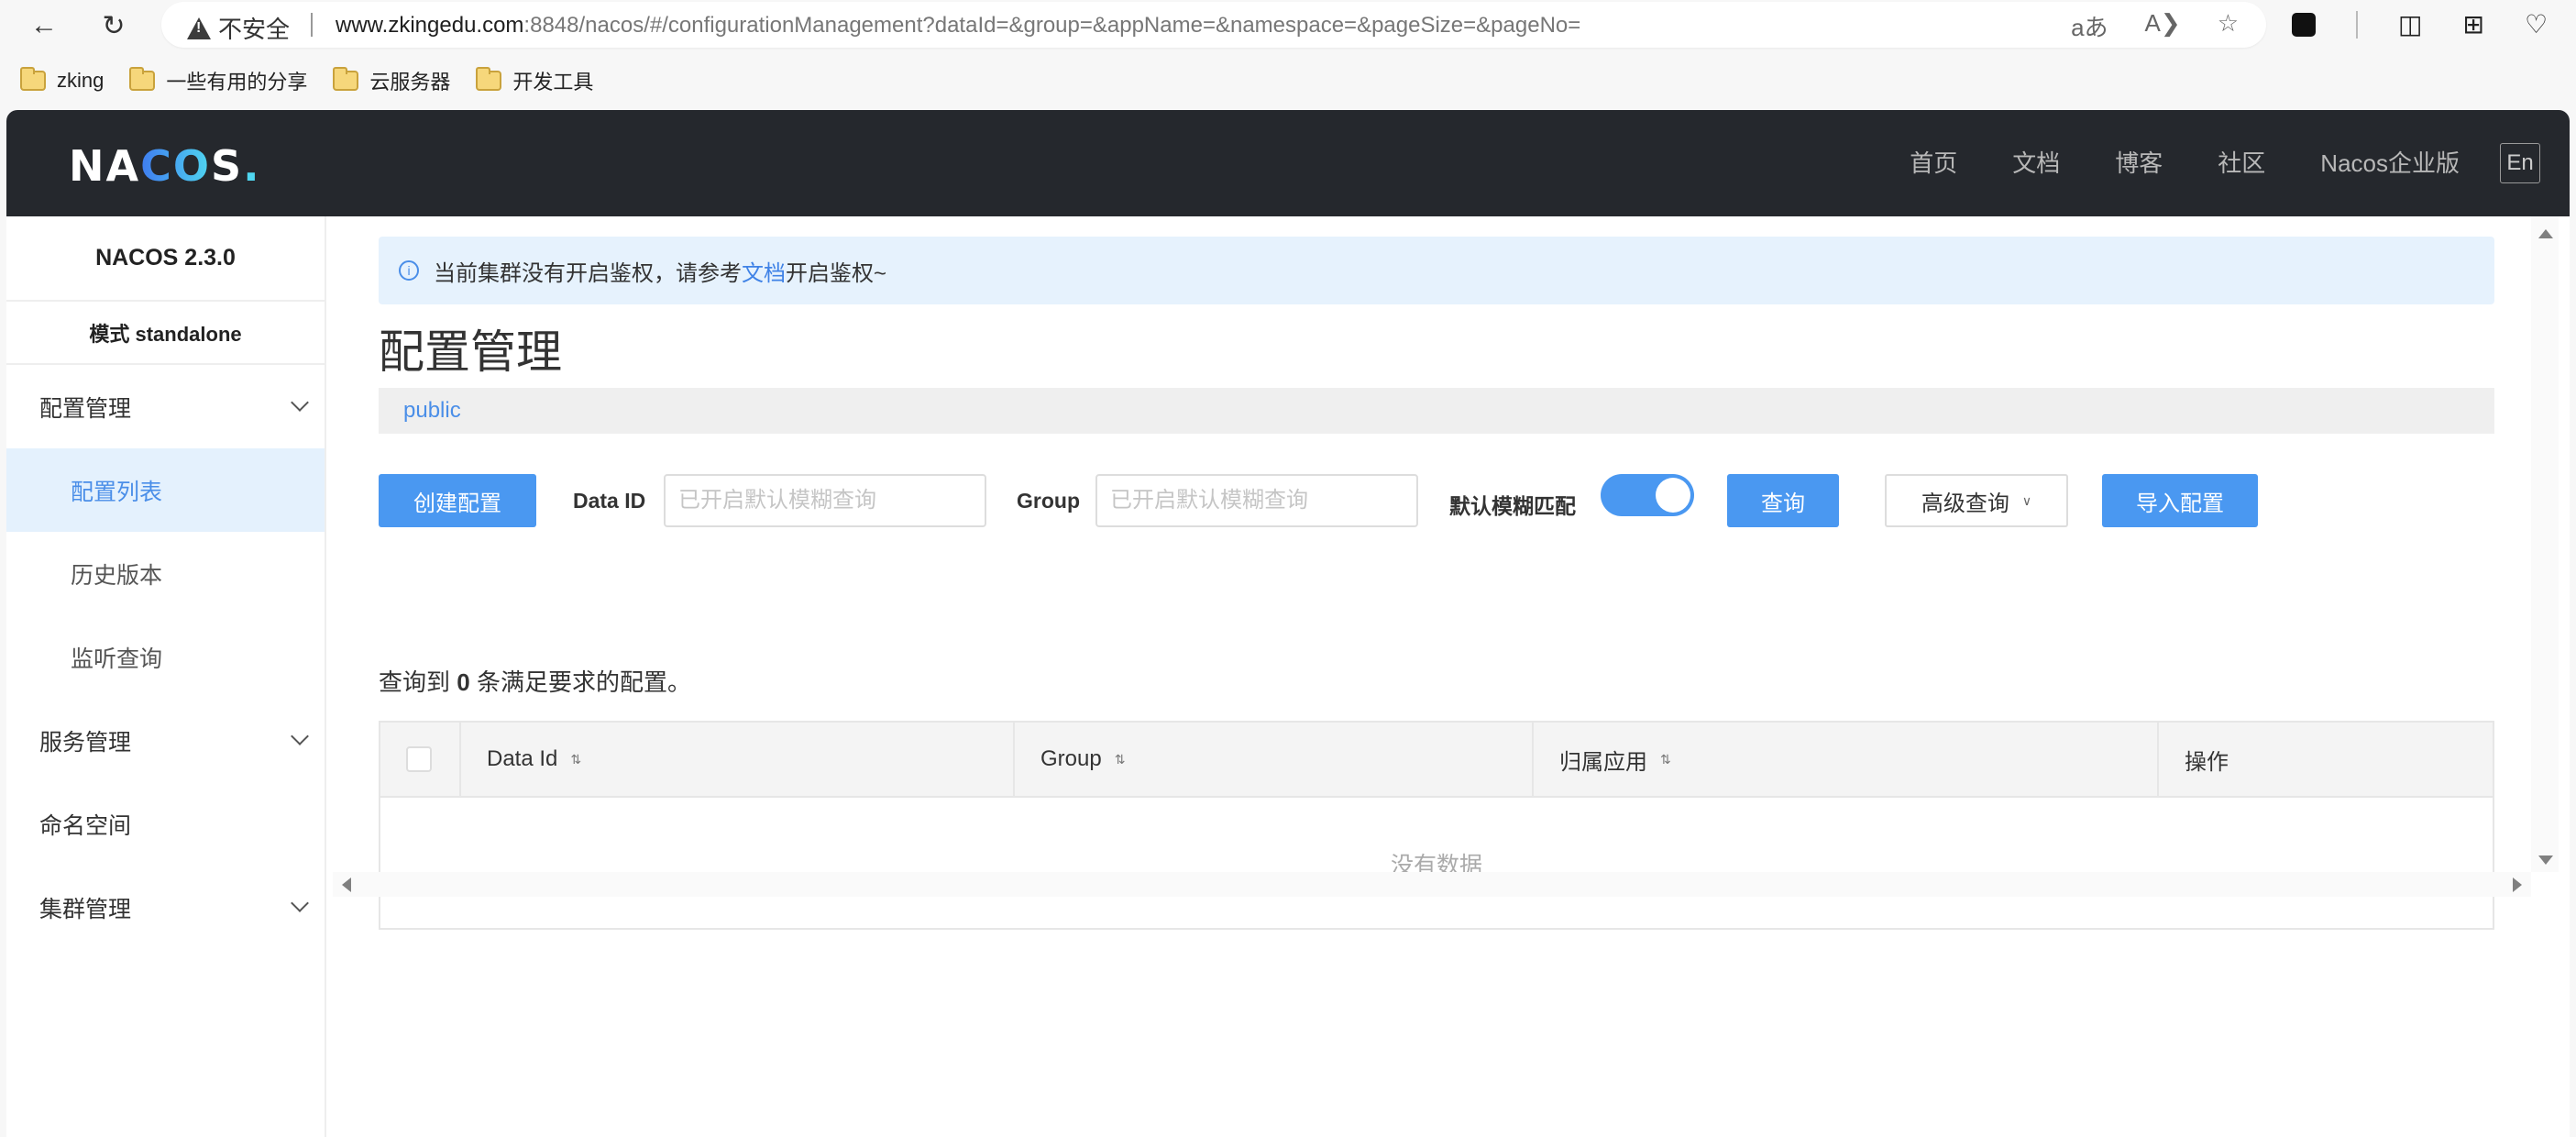 This screenshot has width=2576, height=1137. What do you see at coordinates (409, 270) in the screenshot?
I see `info-icon: i` at bounding box center [409, 270].